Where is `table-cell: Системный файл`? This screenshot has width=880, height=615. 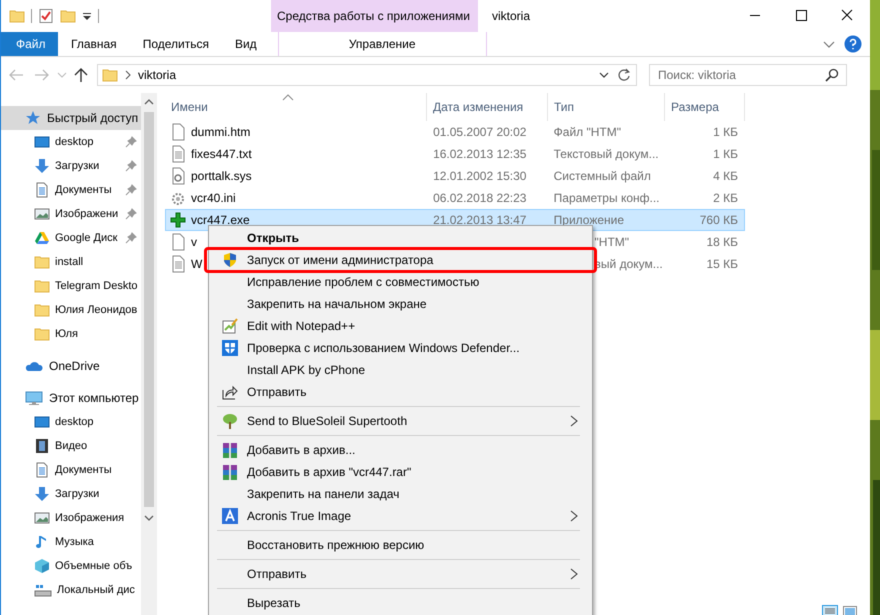 table-cell: Системный файл is located at coordinates (602, 176).